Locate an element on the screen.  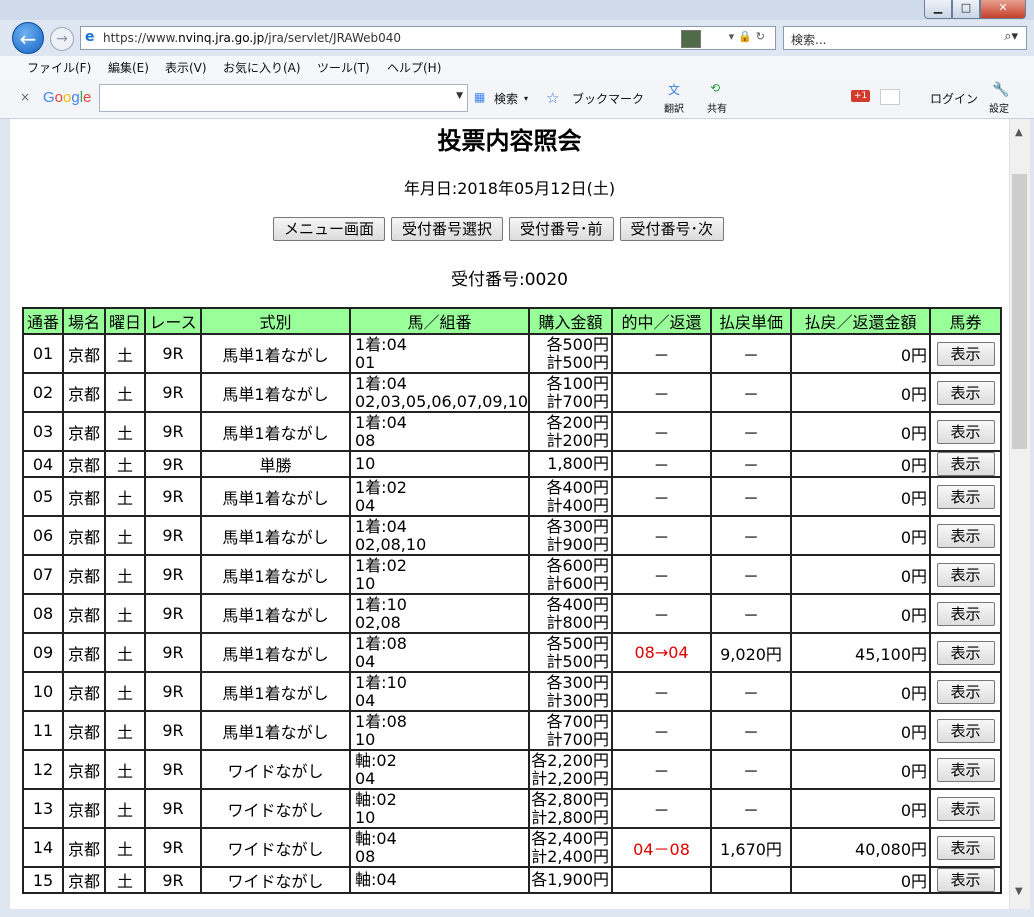
google-search-icon: ▦ is located at coordinates (479, 97).